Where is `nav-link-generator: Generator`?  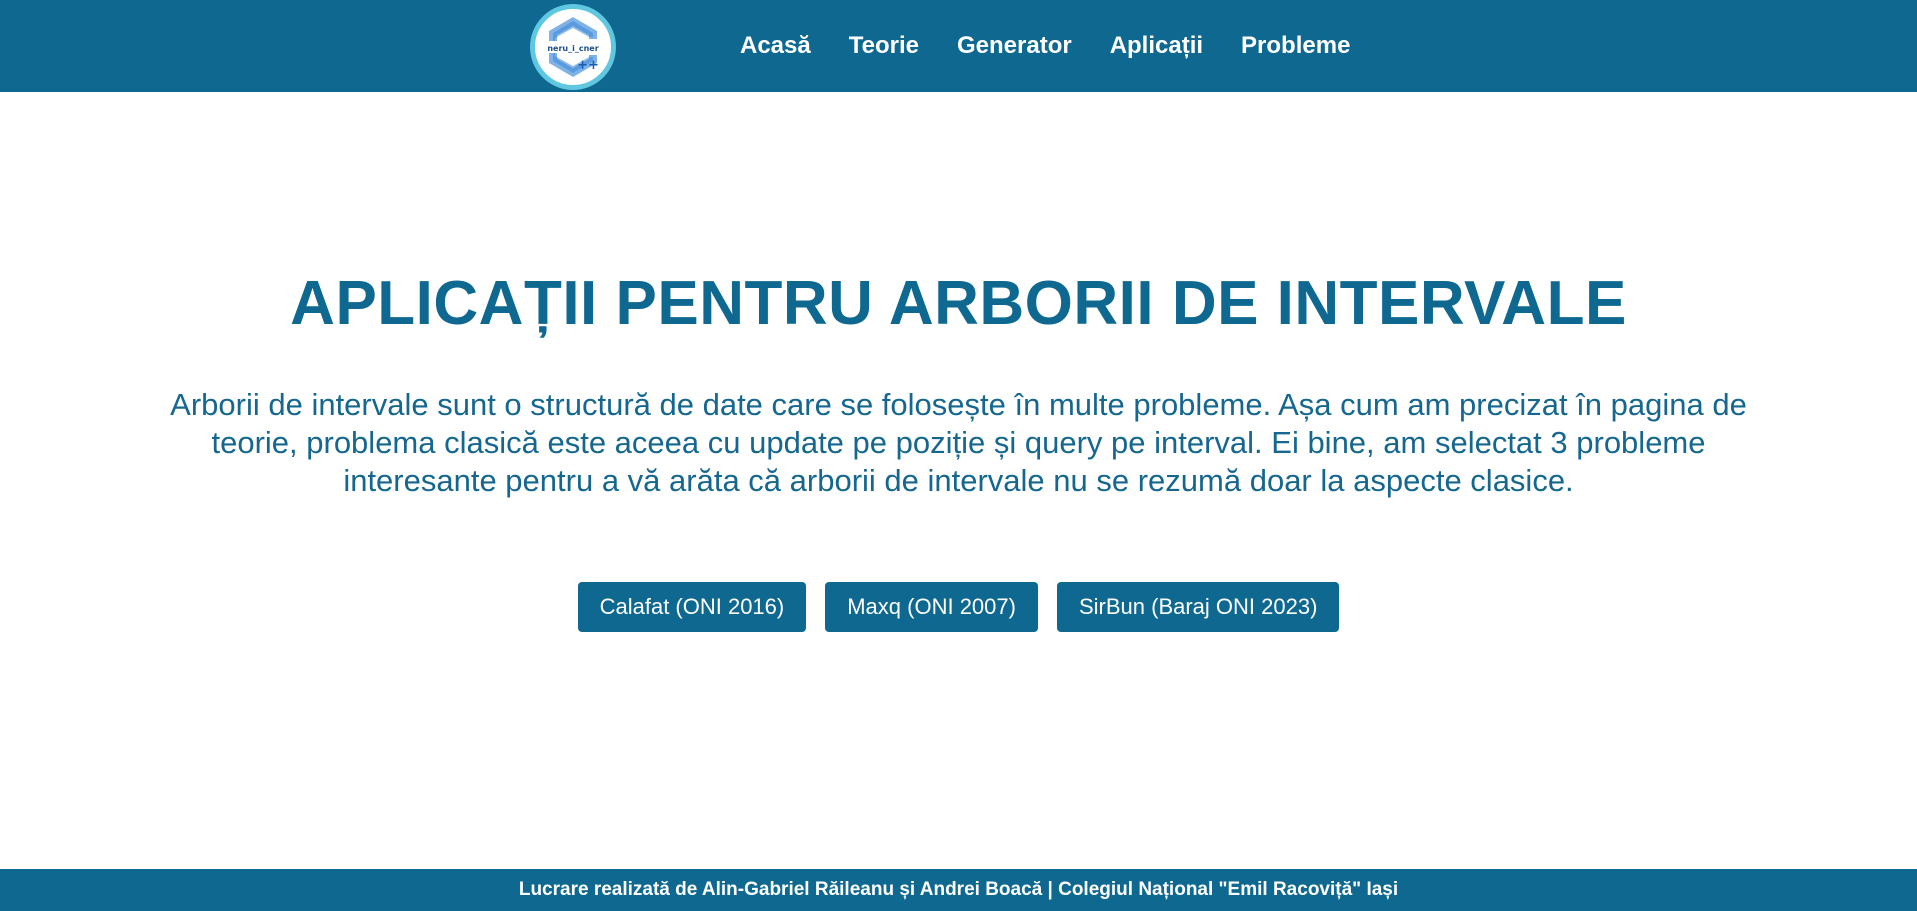
nav-link-generator: Generator is located at coordinates (1014, 46).